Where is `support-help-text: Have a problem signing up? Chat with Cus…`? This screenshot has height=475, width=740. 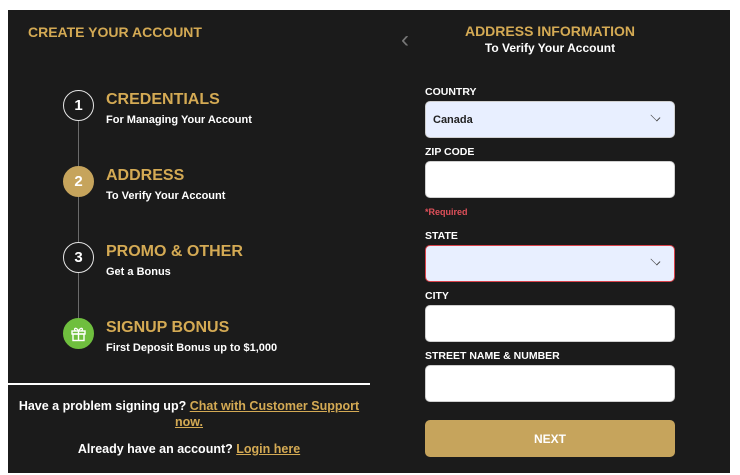
support-help-text: Have a problem signing up? Chat with Cus… is located at coordinates (189, 414).